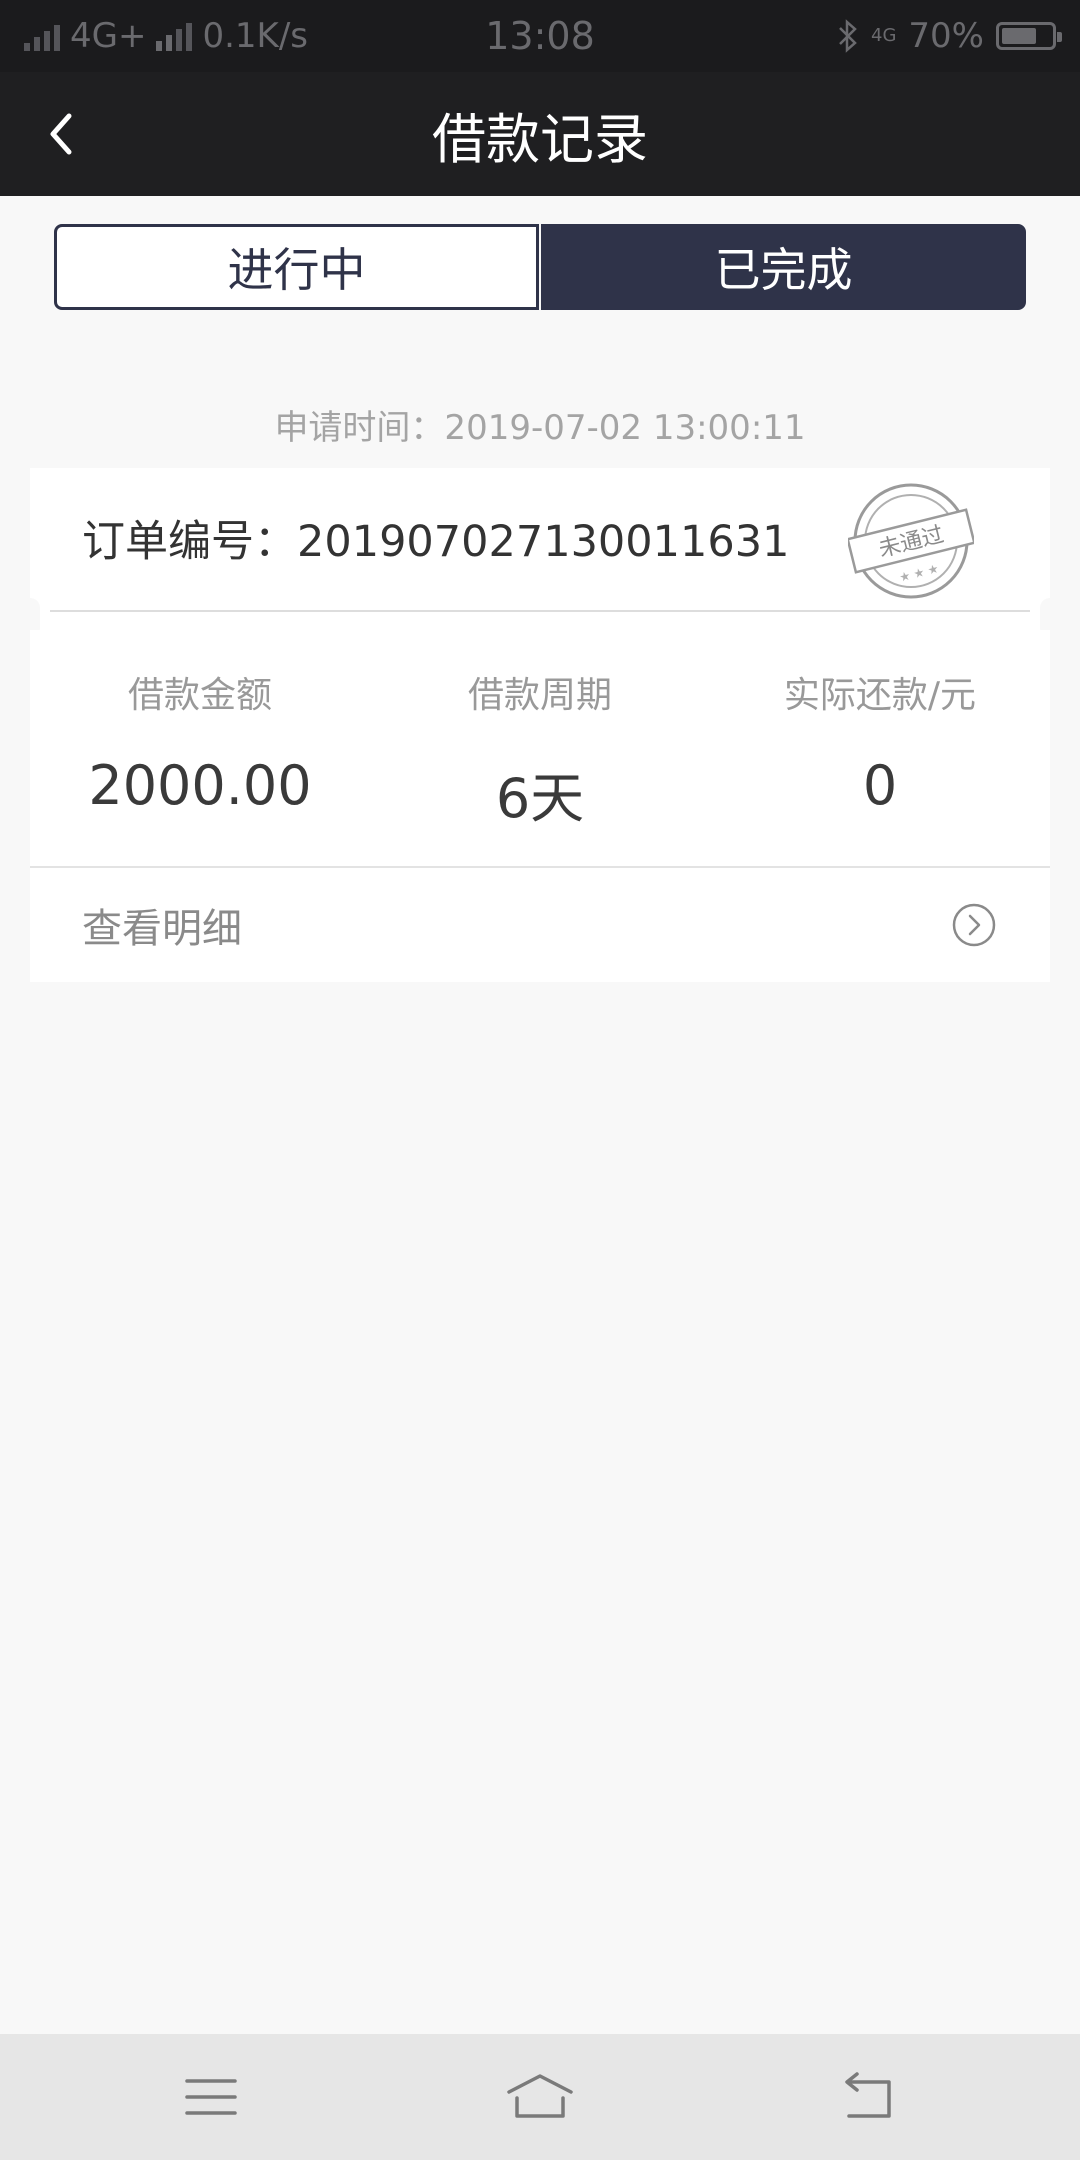 This screenshot has width=1080, height=2160. Describe the element at coordinates (199, 695) in the screenshot. I see `stat-label: 借款金额` at that location.